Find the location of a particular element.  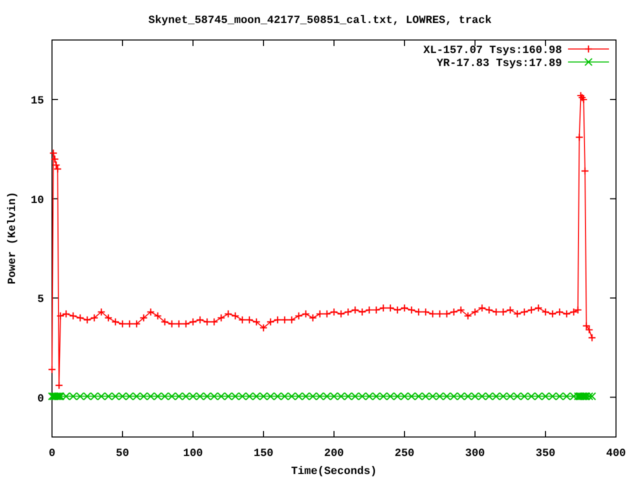

tick-label: 200 is located at coordinates (334, 454).